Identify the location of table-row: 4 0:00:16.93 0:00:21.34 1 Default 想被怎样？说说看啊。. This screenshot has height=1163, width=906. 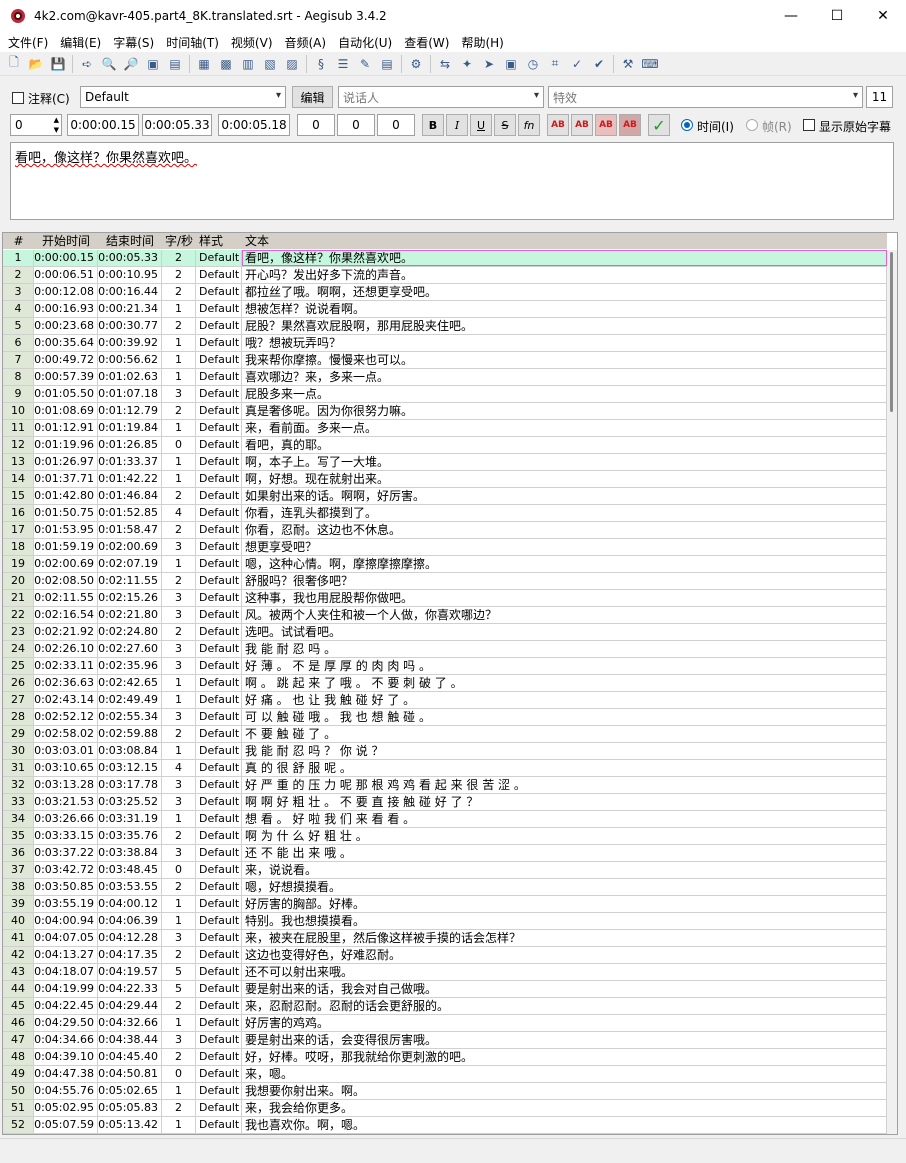
(445, 309).